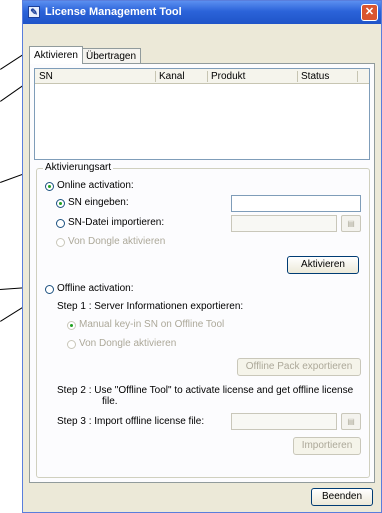  Describe the element at coordinates (369, 12) in the screenshot. I see `close-button: ✕` at that location.